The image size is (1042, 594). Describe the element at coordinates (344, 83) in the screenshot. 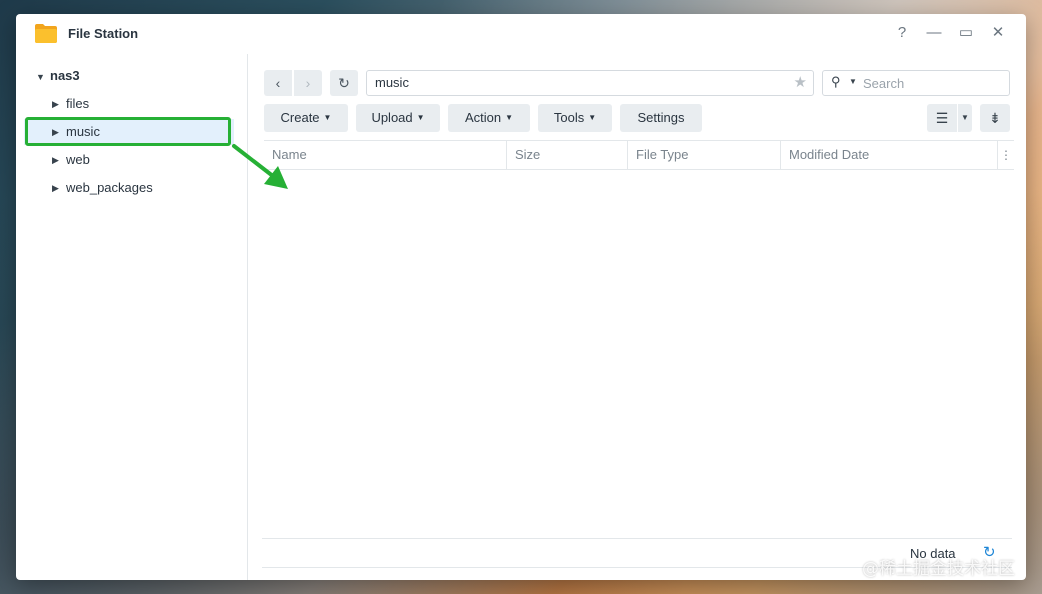

I see `refresh-button: ↻` at that location.